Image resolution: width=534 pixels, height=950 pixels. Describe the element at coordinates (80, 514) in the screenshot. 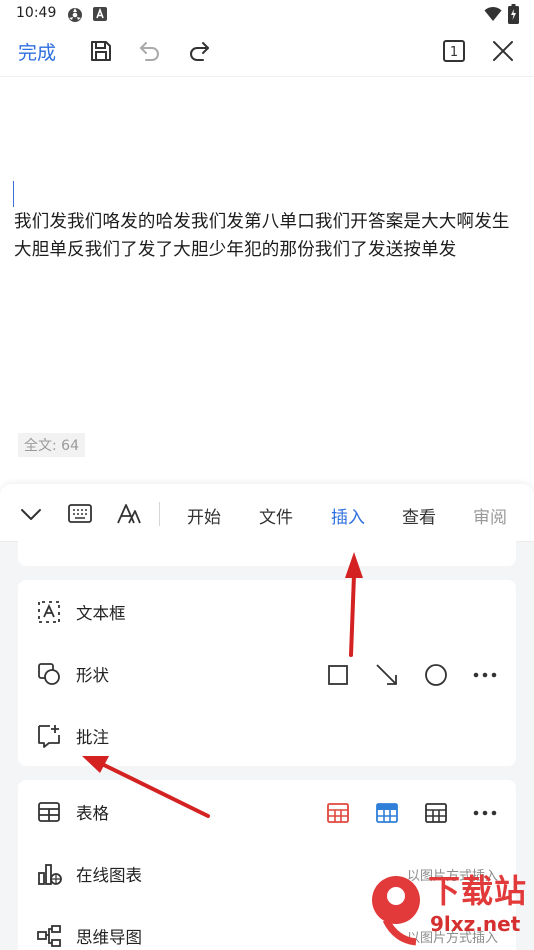

I see `keyboard-icon` at that location.